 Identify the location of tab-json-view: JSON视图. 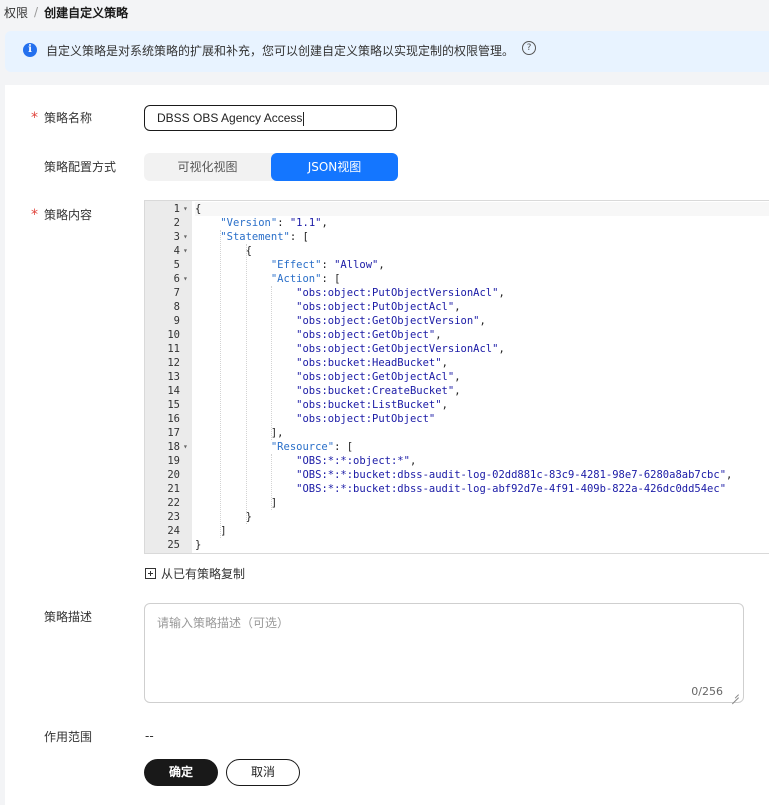
(334, 167).